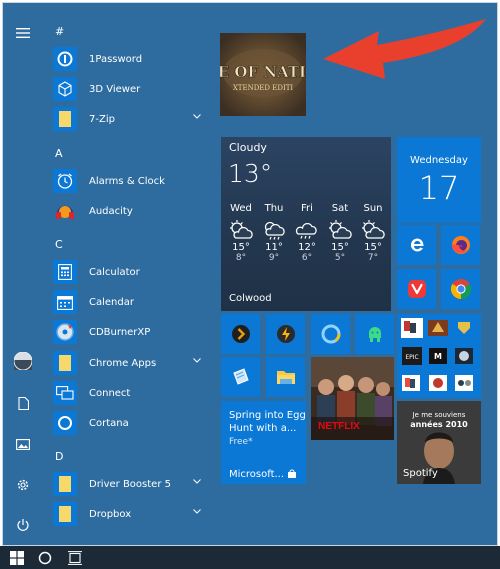  I want to click on forecast-day: Sat 15° 5°, so click(340, 233).